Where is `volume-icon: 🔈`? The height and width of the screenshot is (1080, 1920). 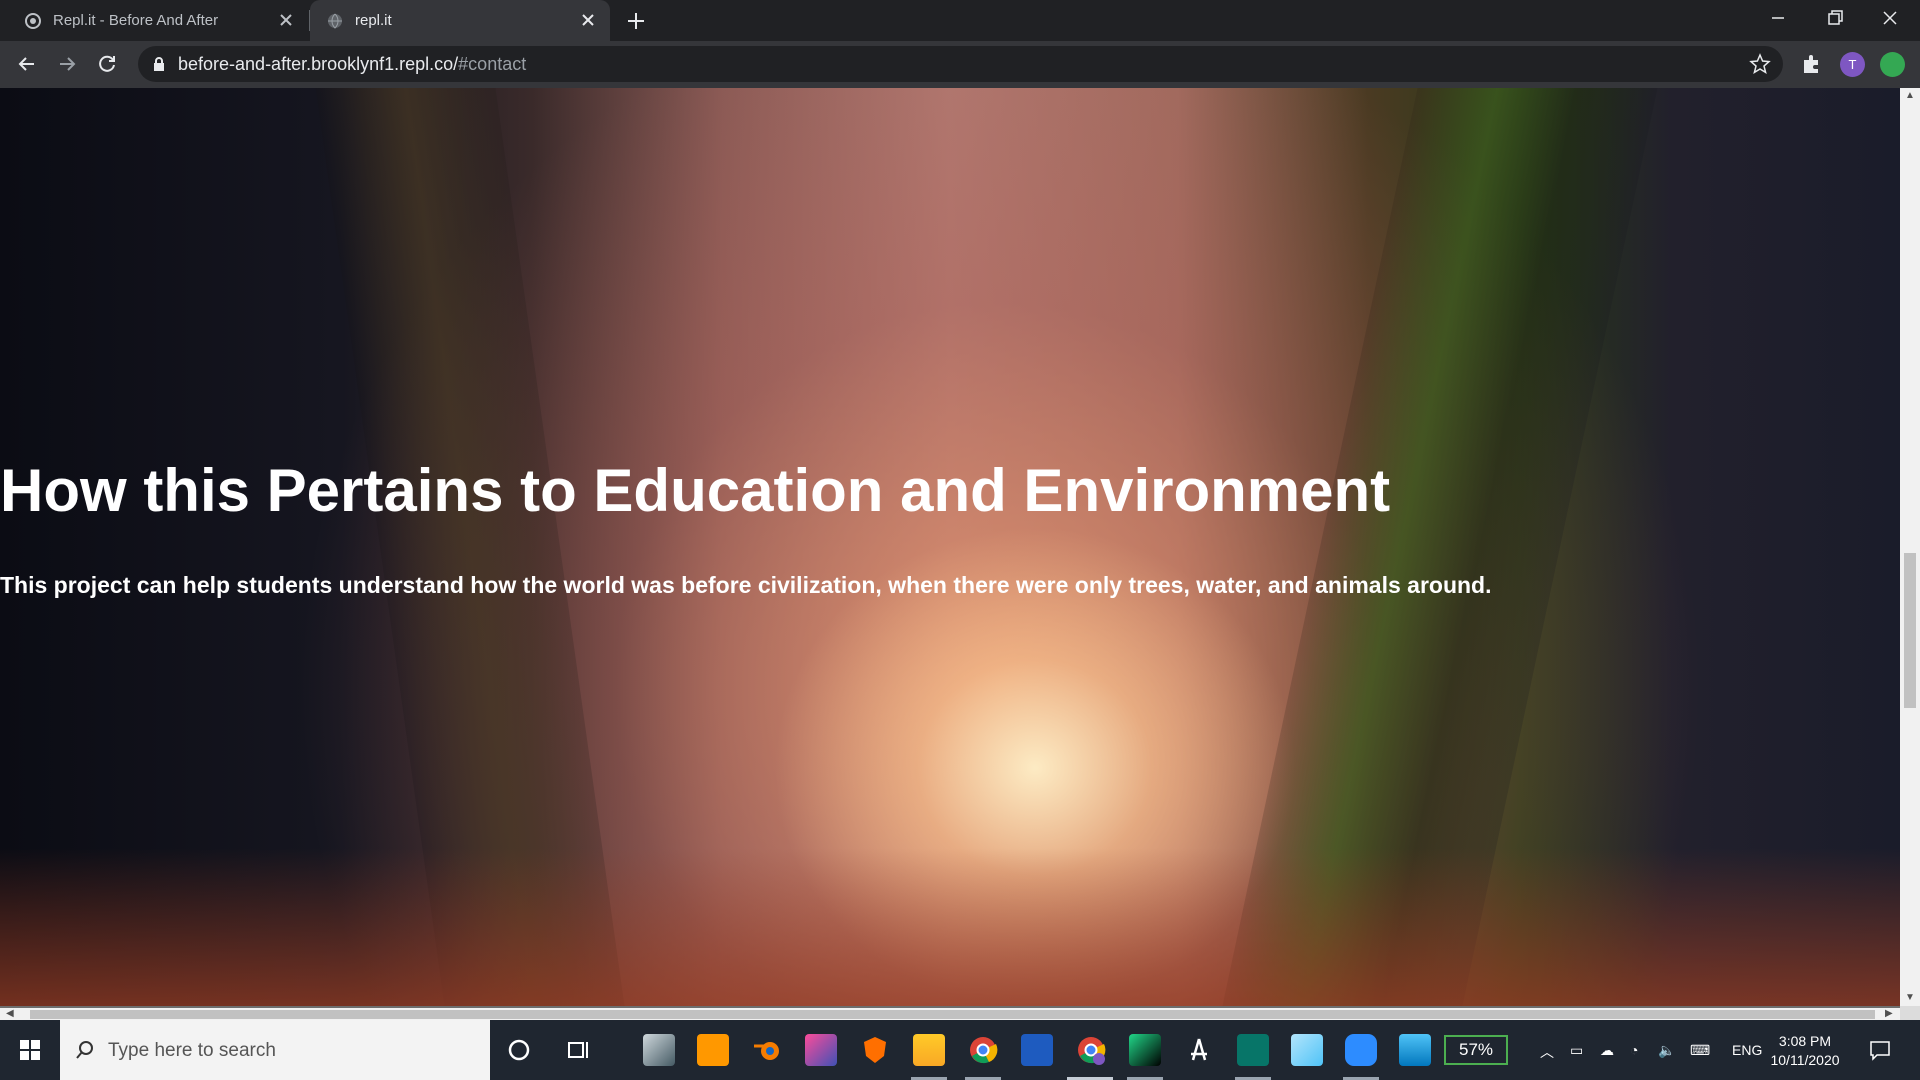
volume-icon: 🔈 is located at coordinates (1666, 1050).